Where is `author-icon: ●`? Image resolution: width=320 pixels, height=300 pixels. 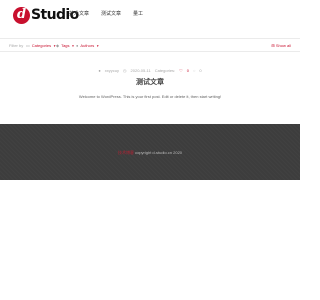 author-icon: ● is located at coordinates (99, 70).